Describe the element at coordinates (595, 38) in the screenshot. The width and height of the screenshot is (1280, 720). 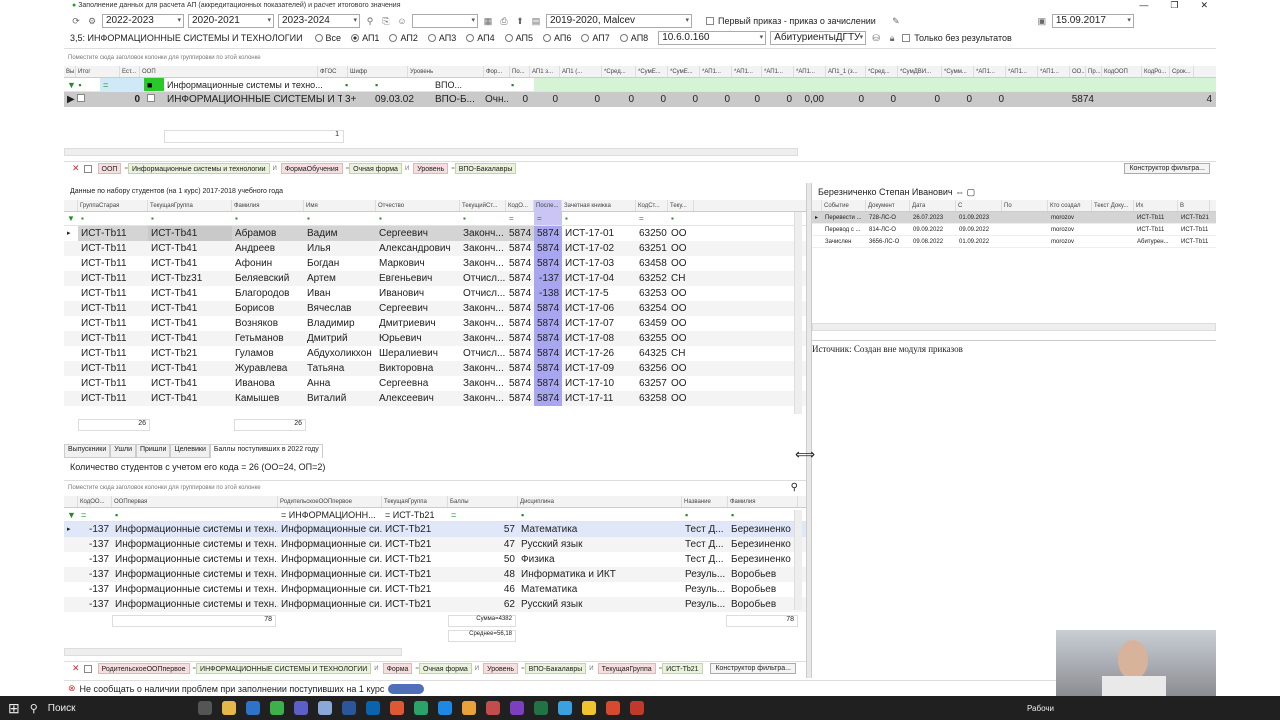
I see `radio-ap7: АП7` at that location.